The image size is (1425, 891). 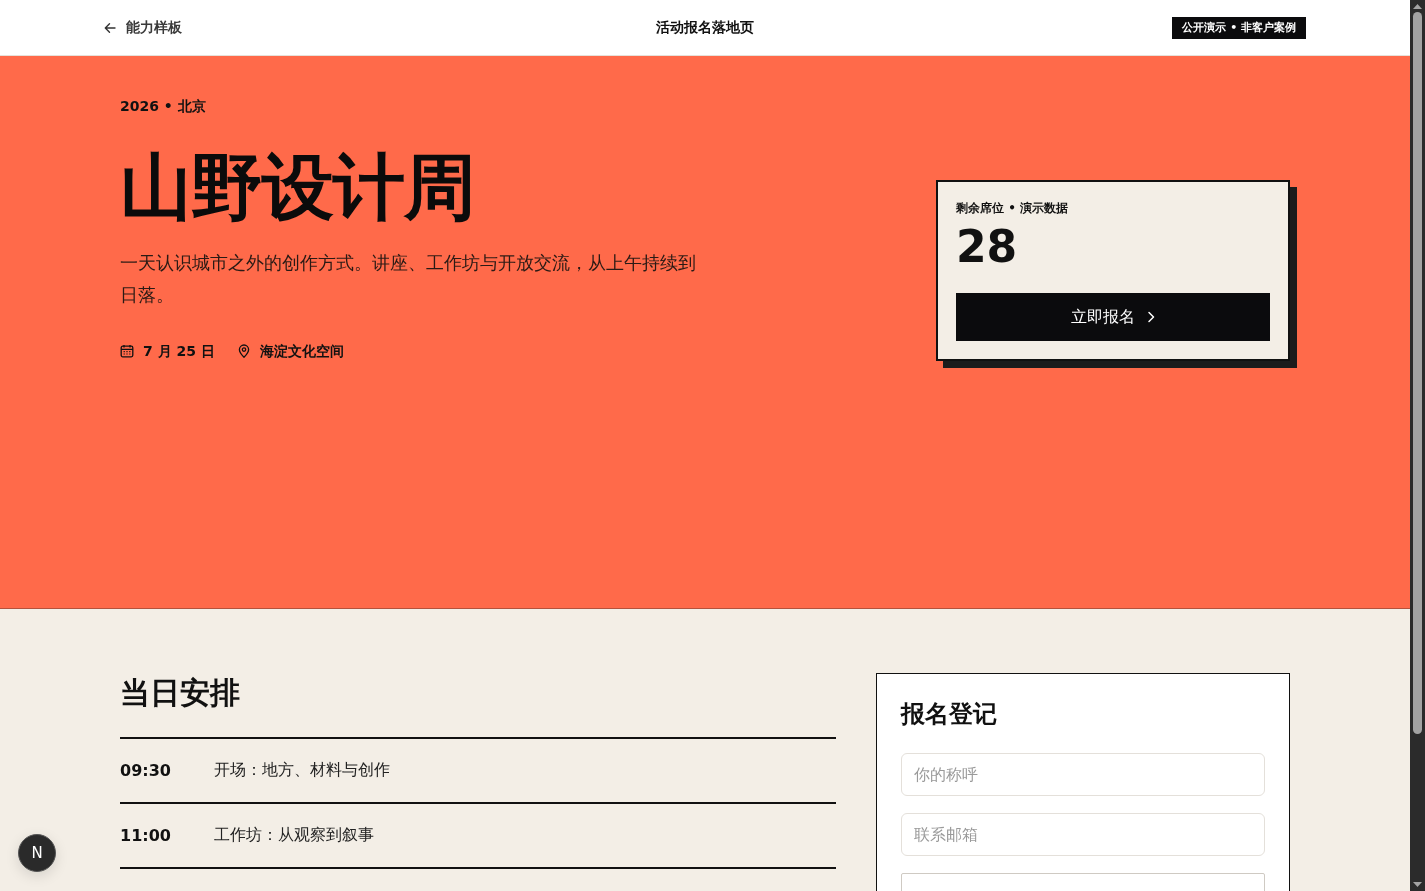 What do you see at coordinates (1113, 317) in the screenshot?
I see `signup-button: 立即报名` at bounding box center [1113, 317].